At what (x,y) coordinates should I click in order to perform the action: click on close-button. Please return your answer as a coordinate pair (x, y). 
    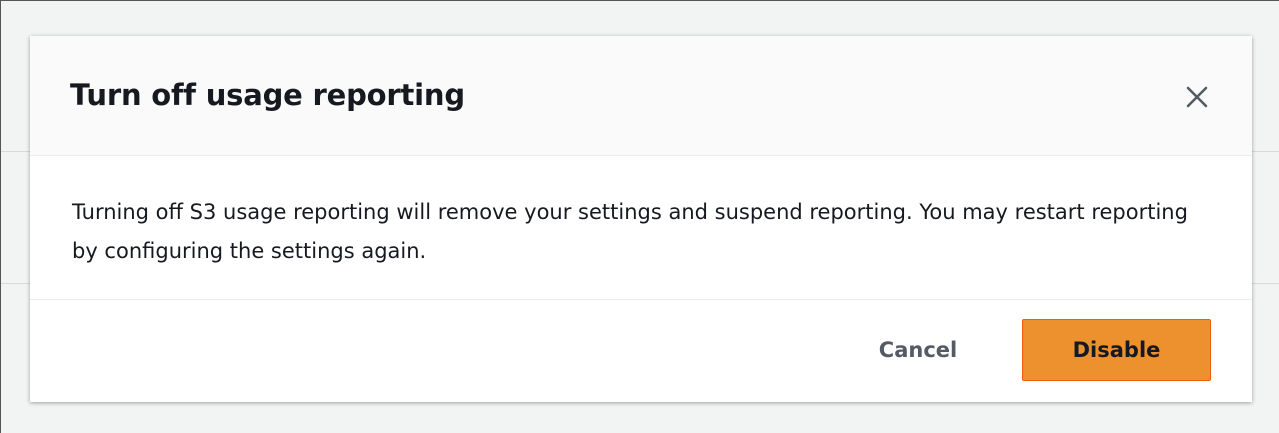
    Looking at the image, I should click on (1197, 97).